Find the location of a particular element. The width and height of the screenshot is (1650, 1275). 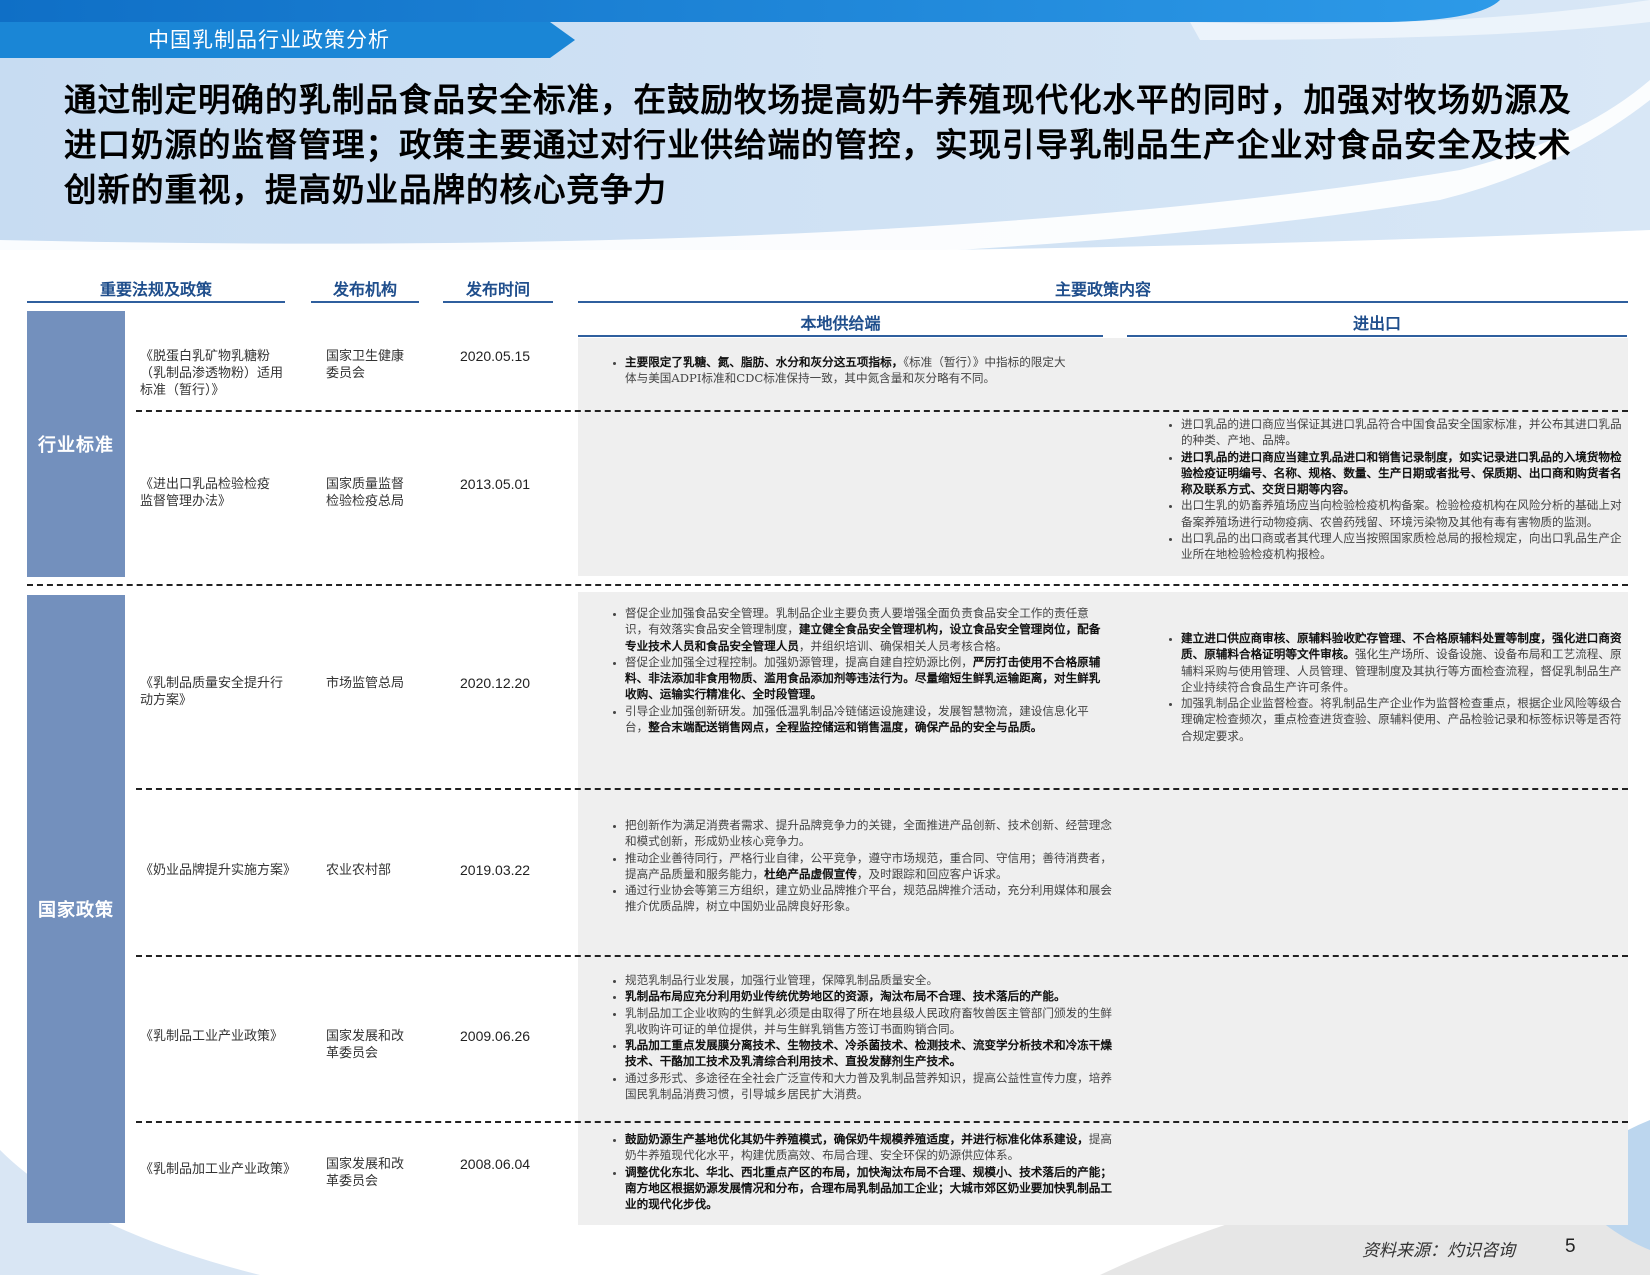

issue-date: 2008.06.04 is located at coordinates (495, 1164).